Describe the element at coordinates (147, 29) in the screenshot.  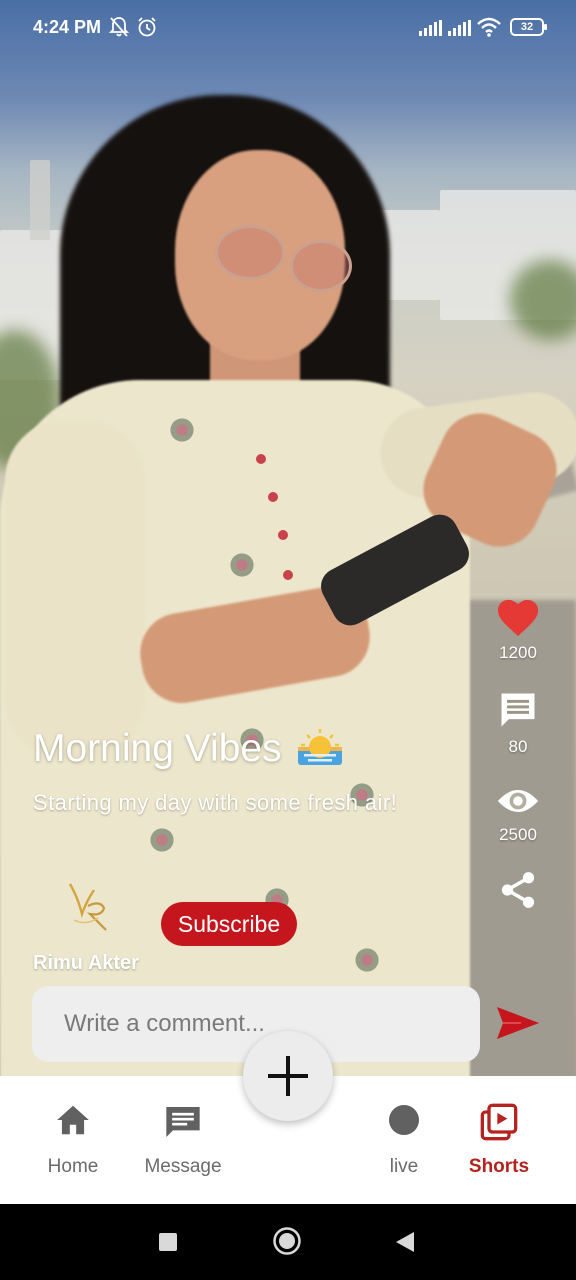
I see `alarm-icon` at that location.